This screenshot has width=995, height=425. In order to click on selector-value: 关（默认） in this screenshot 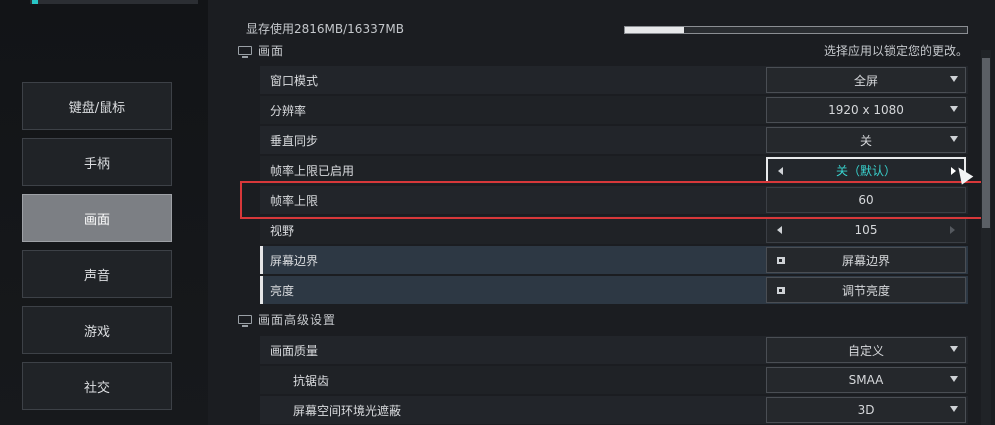, I will do `click(865, 170)`.